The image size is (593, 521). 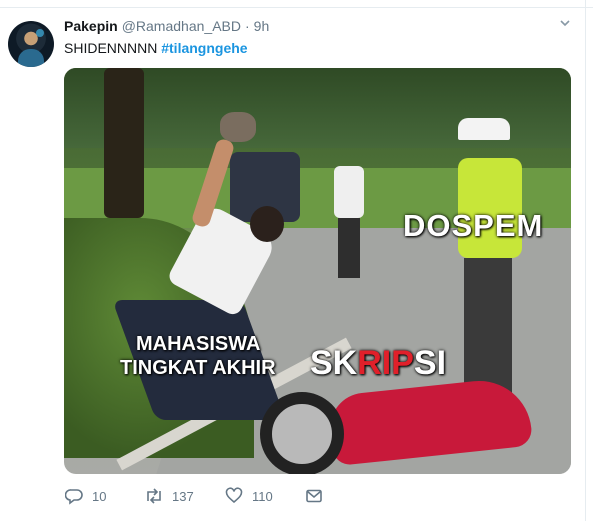 I want to click on police-cap, so click(x=484, y=129).